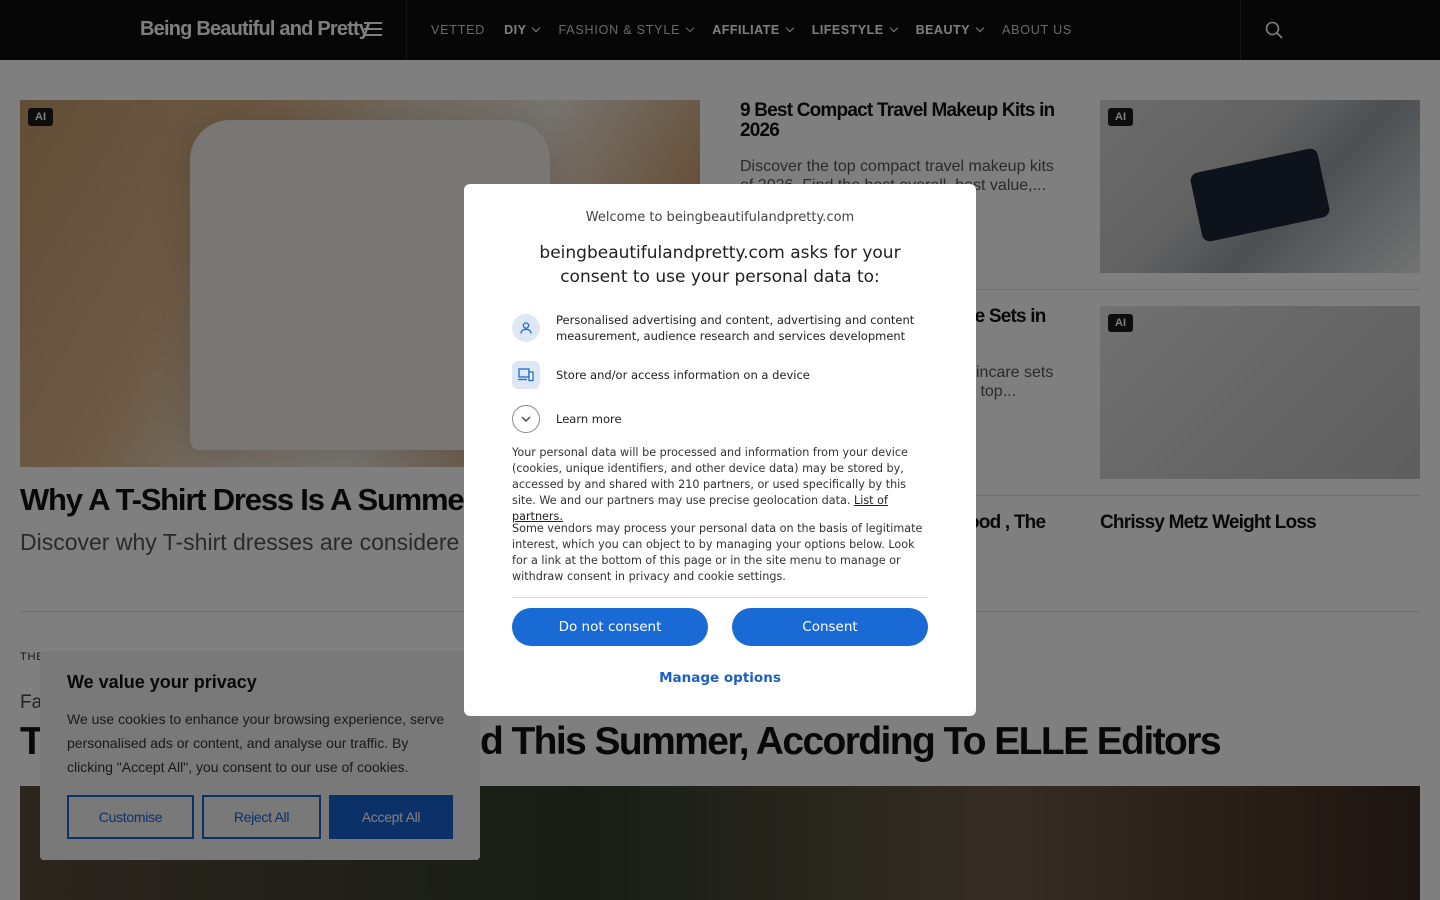 This screenshot has width=1440, height=900. What do you see at coordinates (526, 419) in the screenshot?
I see `chevron-down-icon` at bounding box center [526, 419].